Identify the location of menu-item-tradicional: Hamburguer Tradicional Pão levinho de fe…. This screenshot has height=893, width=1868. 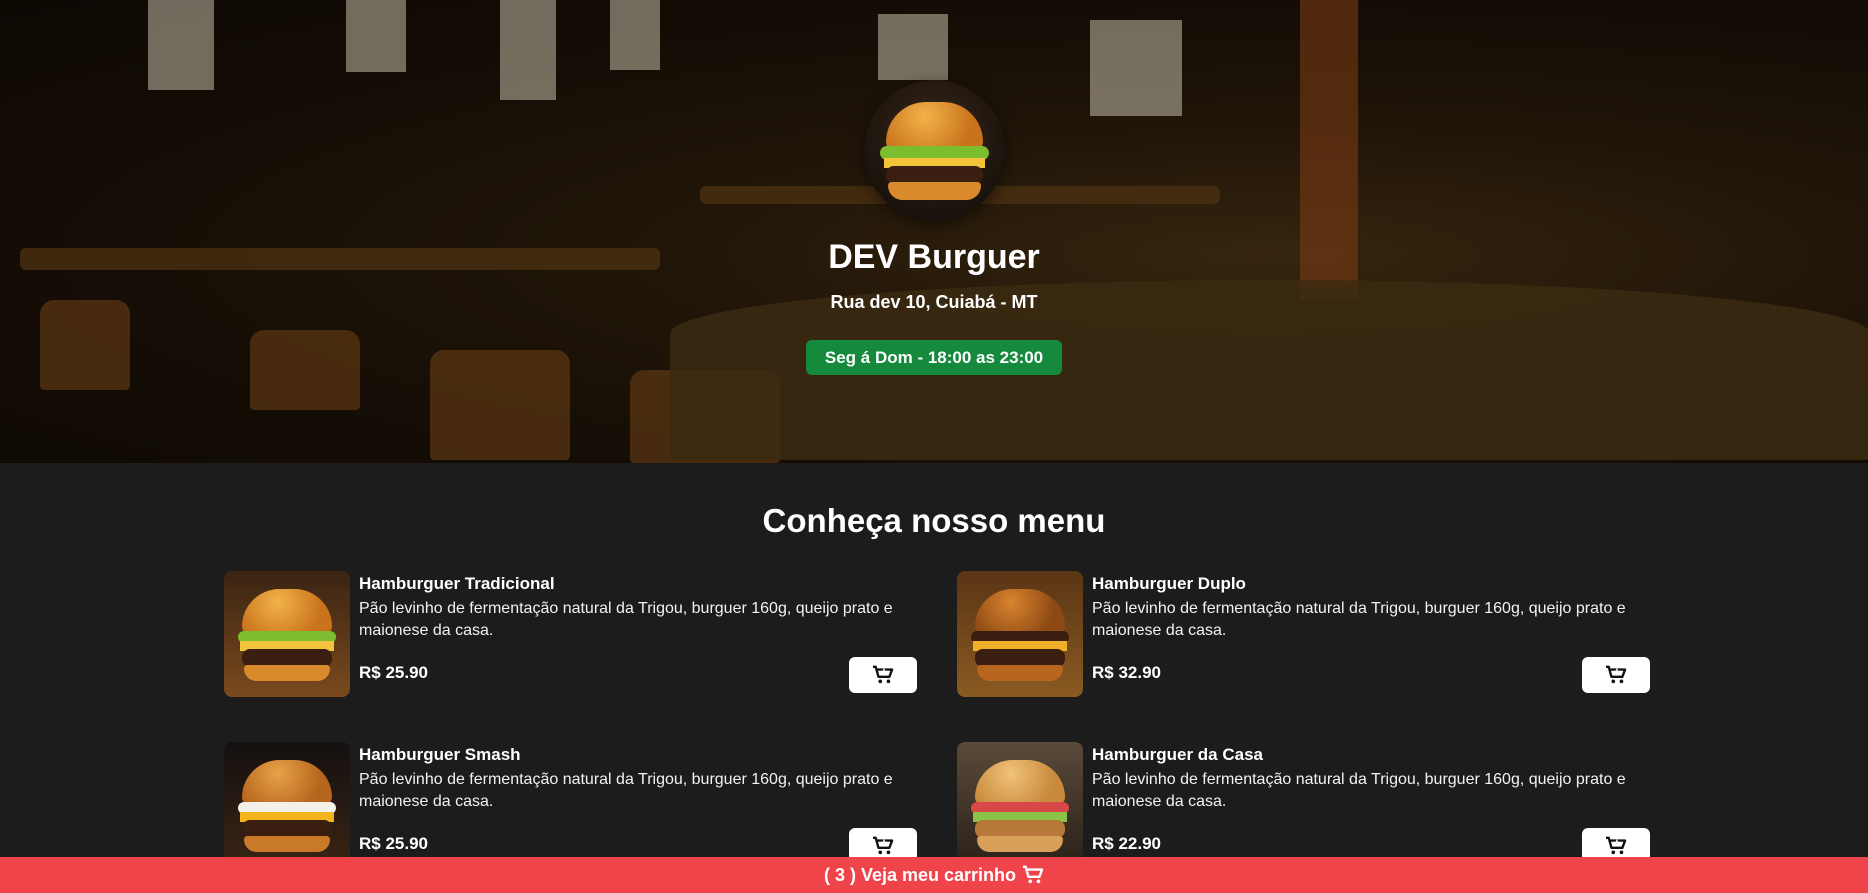
(570, 634).